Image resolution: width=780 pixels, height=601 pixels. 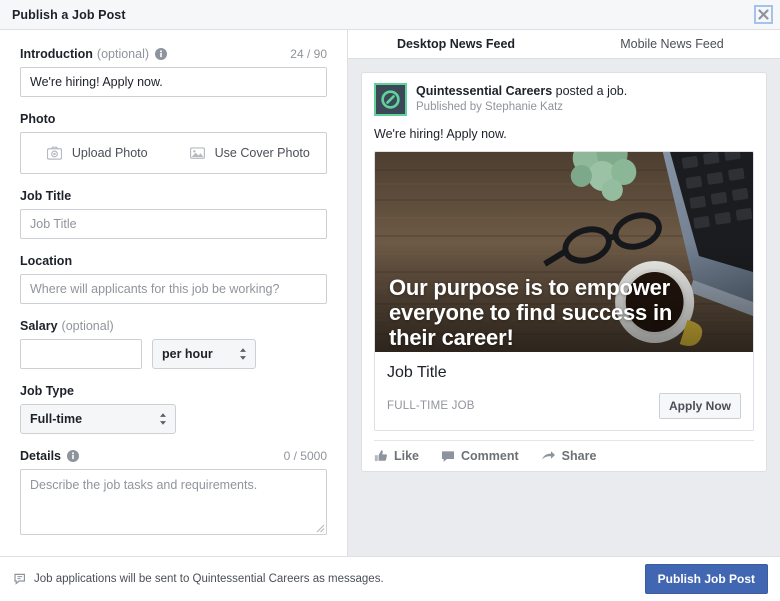 I want to click on salary-optional-label: (optional), so click(x=87, y=325).